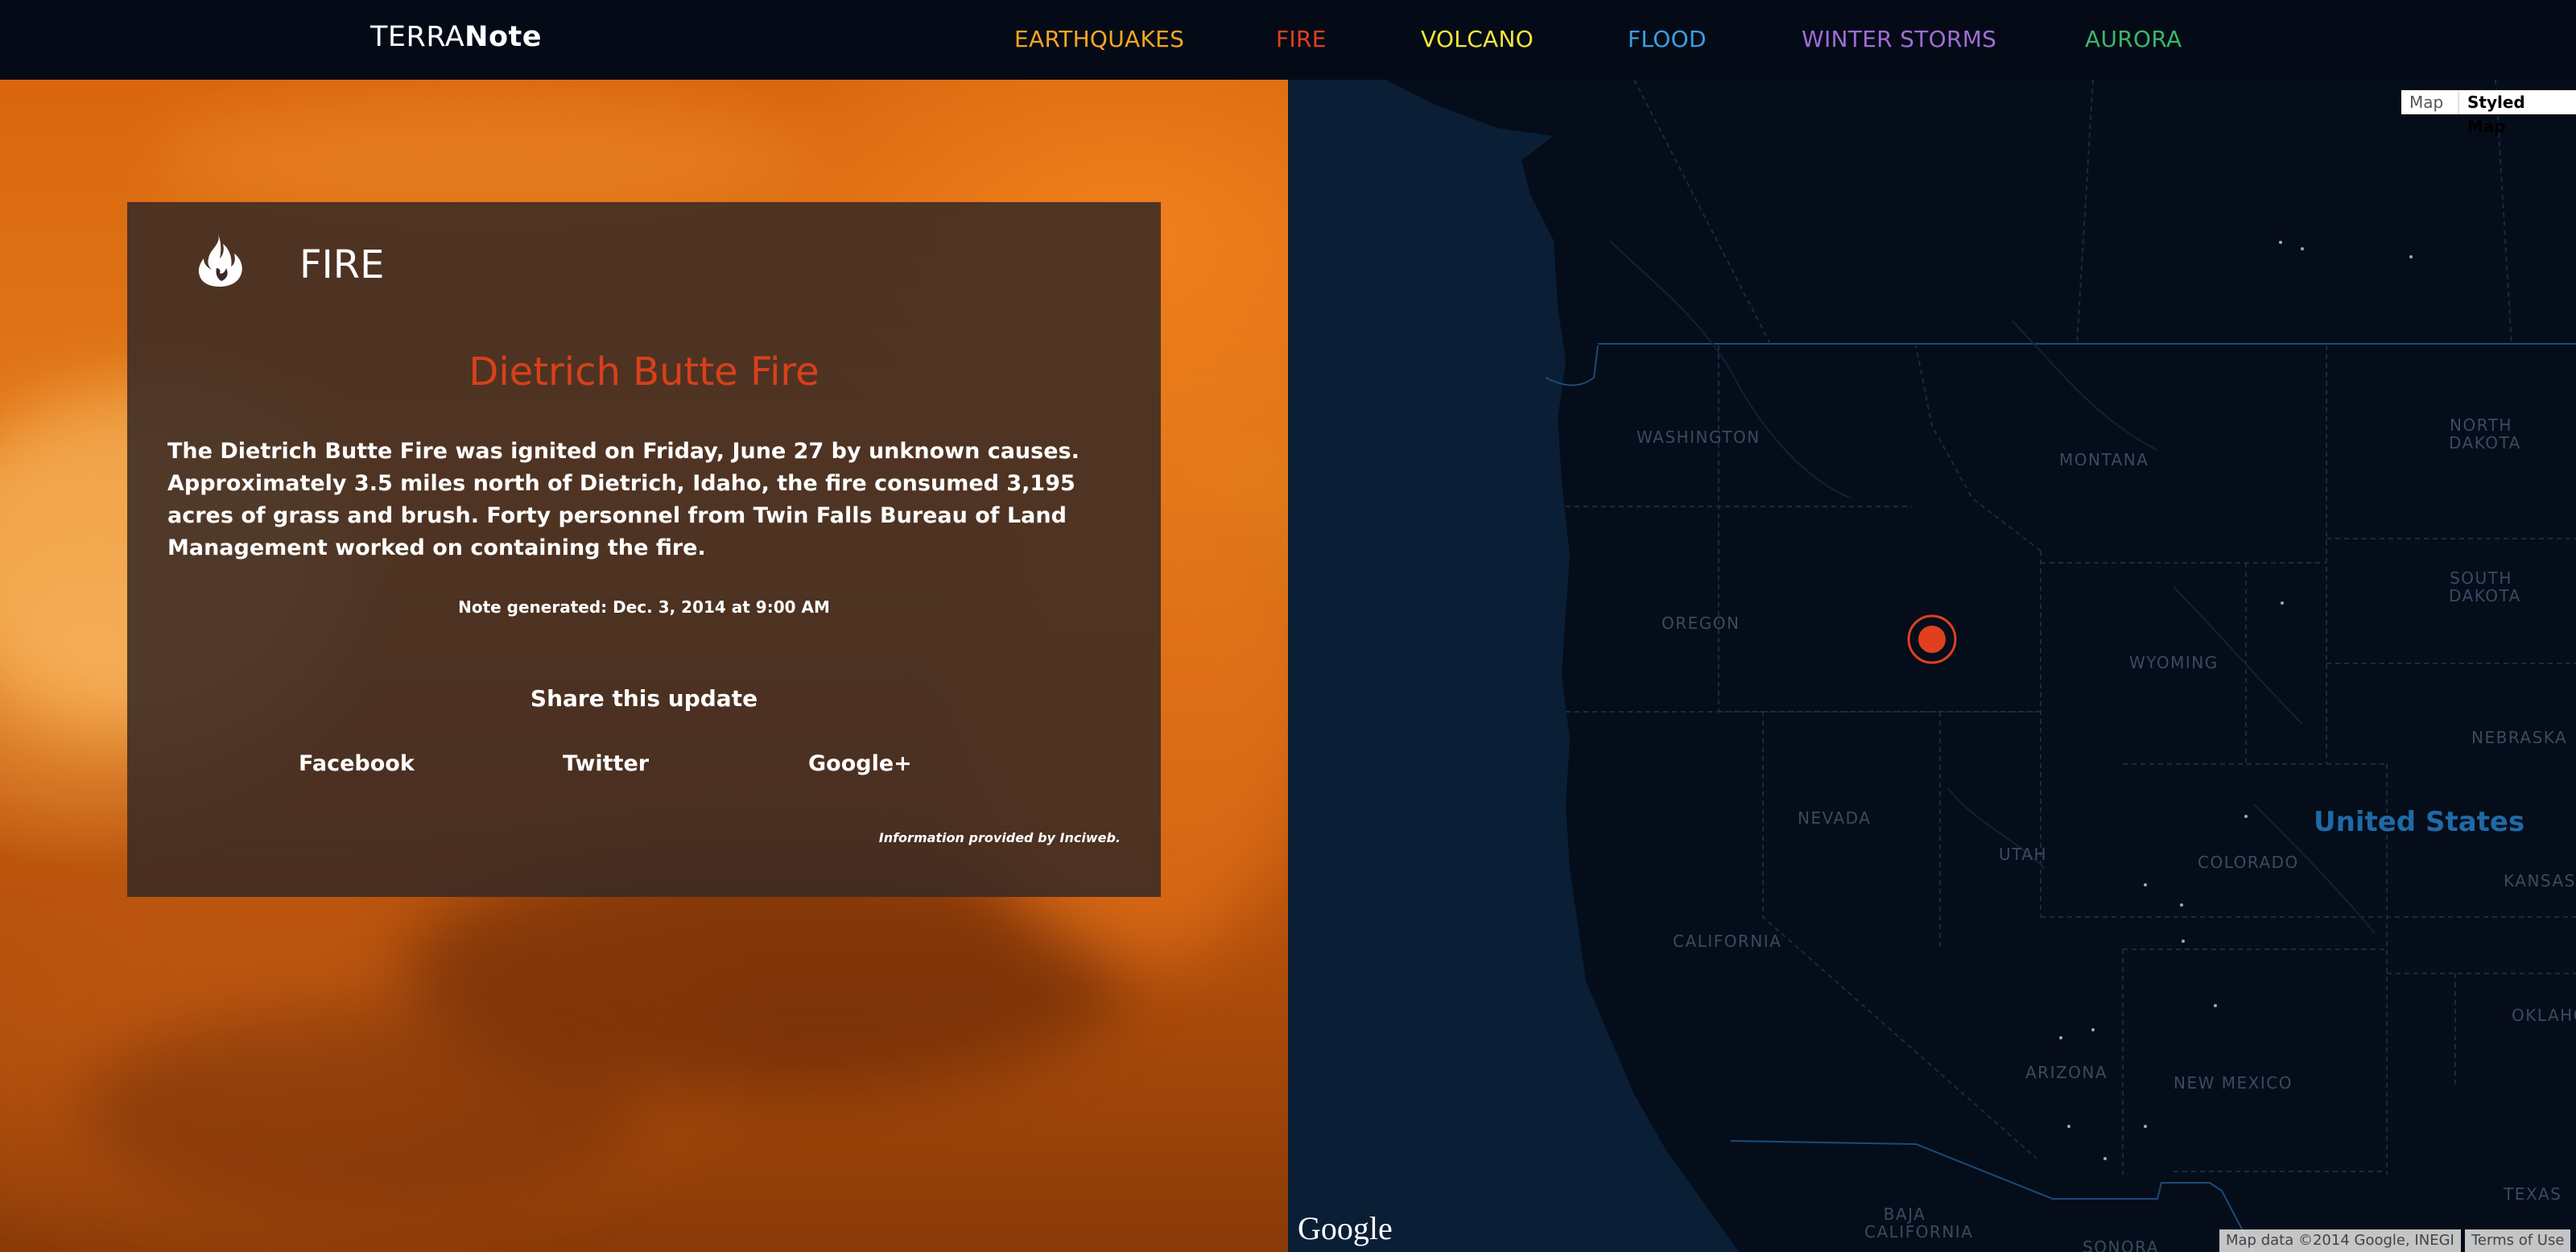  I want to click on map-label-montana: MONTANA, so click(2104, 459).